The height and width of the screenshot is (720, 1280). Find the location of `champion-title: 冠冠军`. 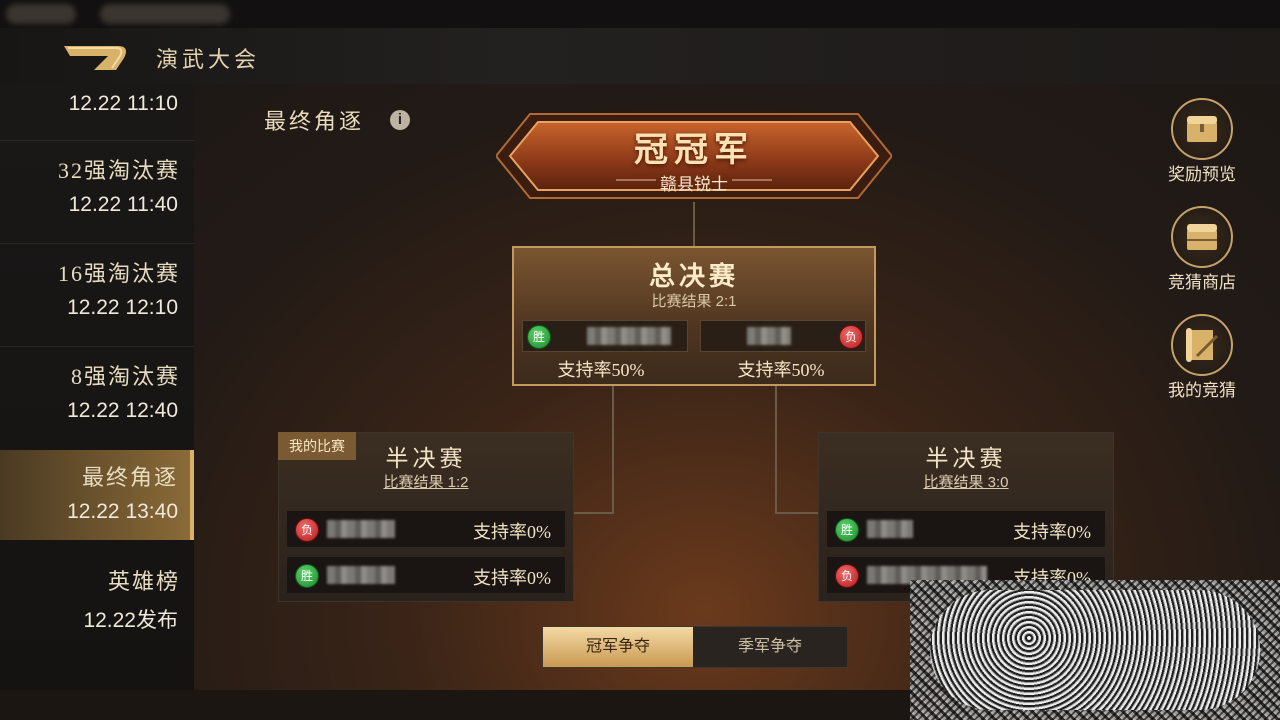

champion-title: 冠冠军 is located at coordinates (694, 150).